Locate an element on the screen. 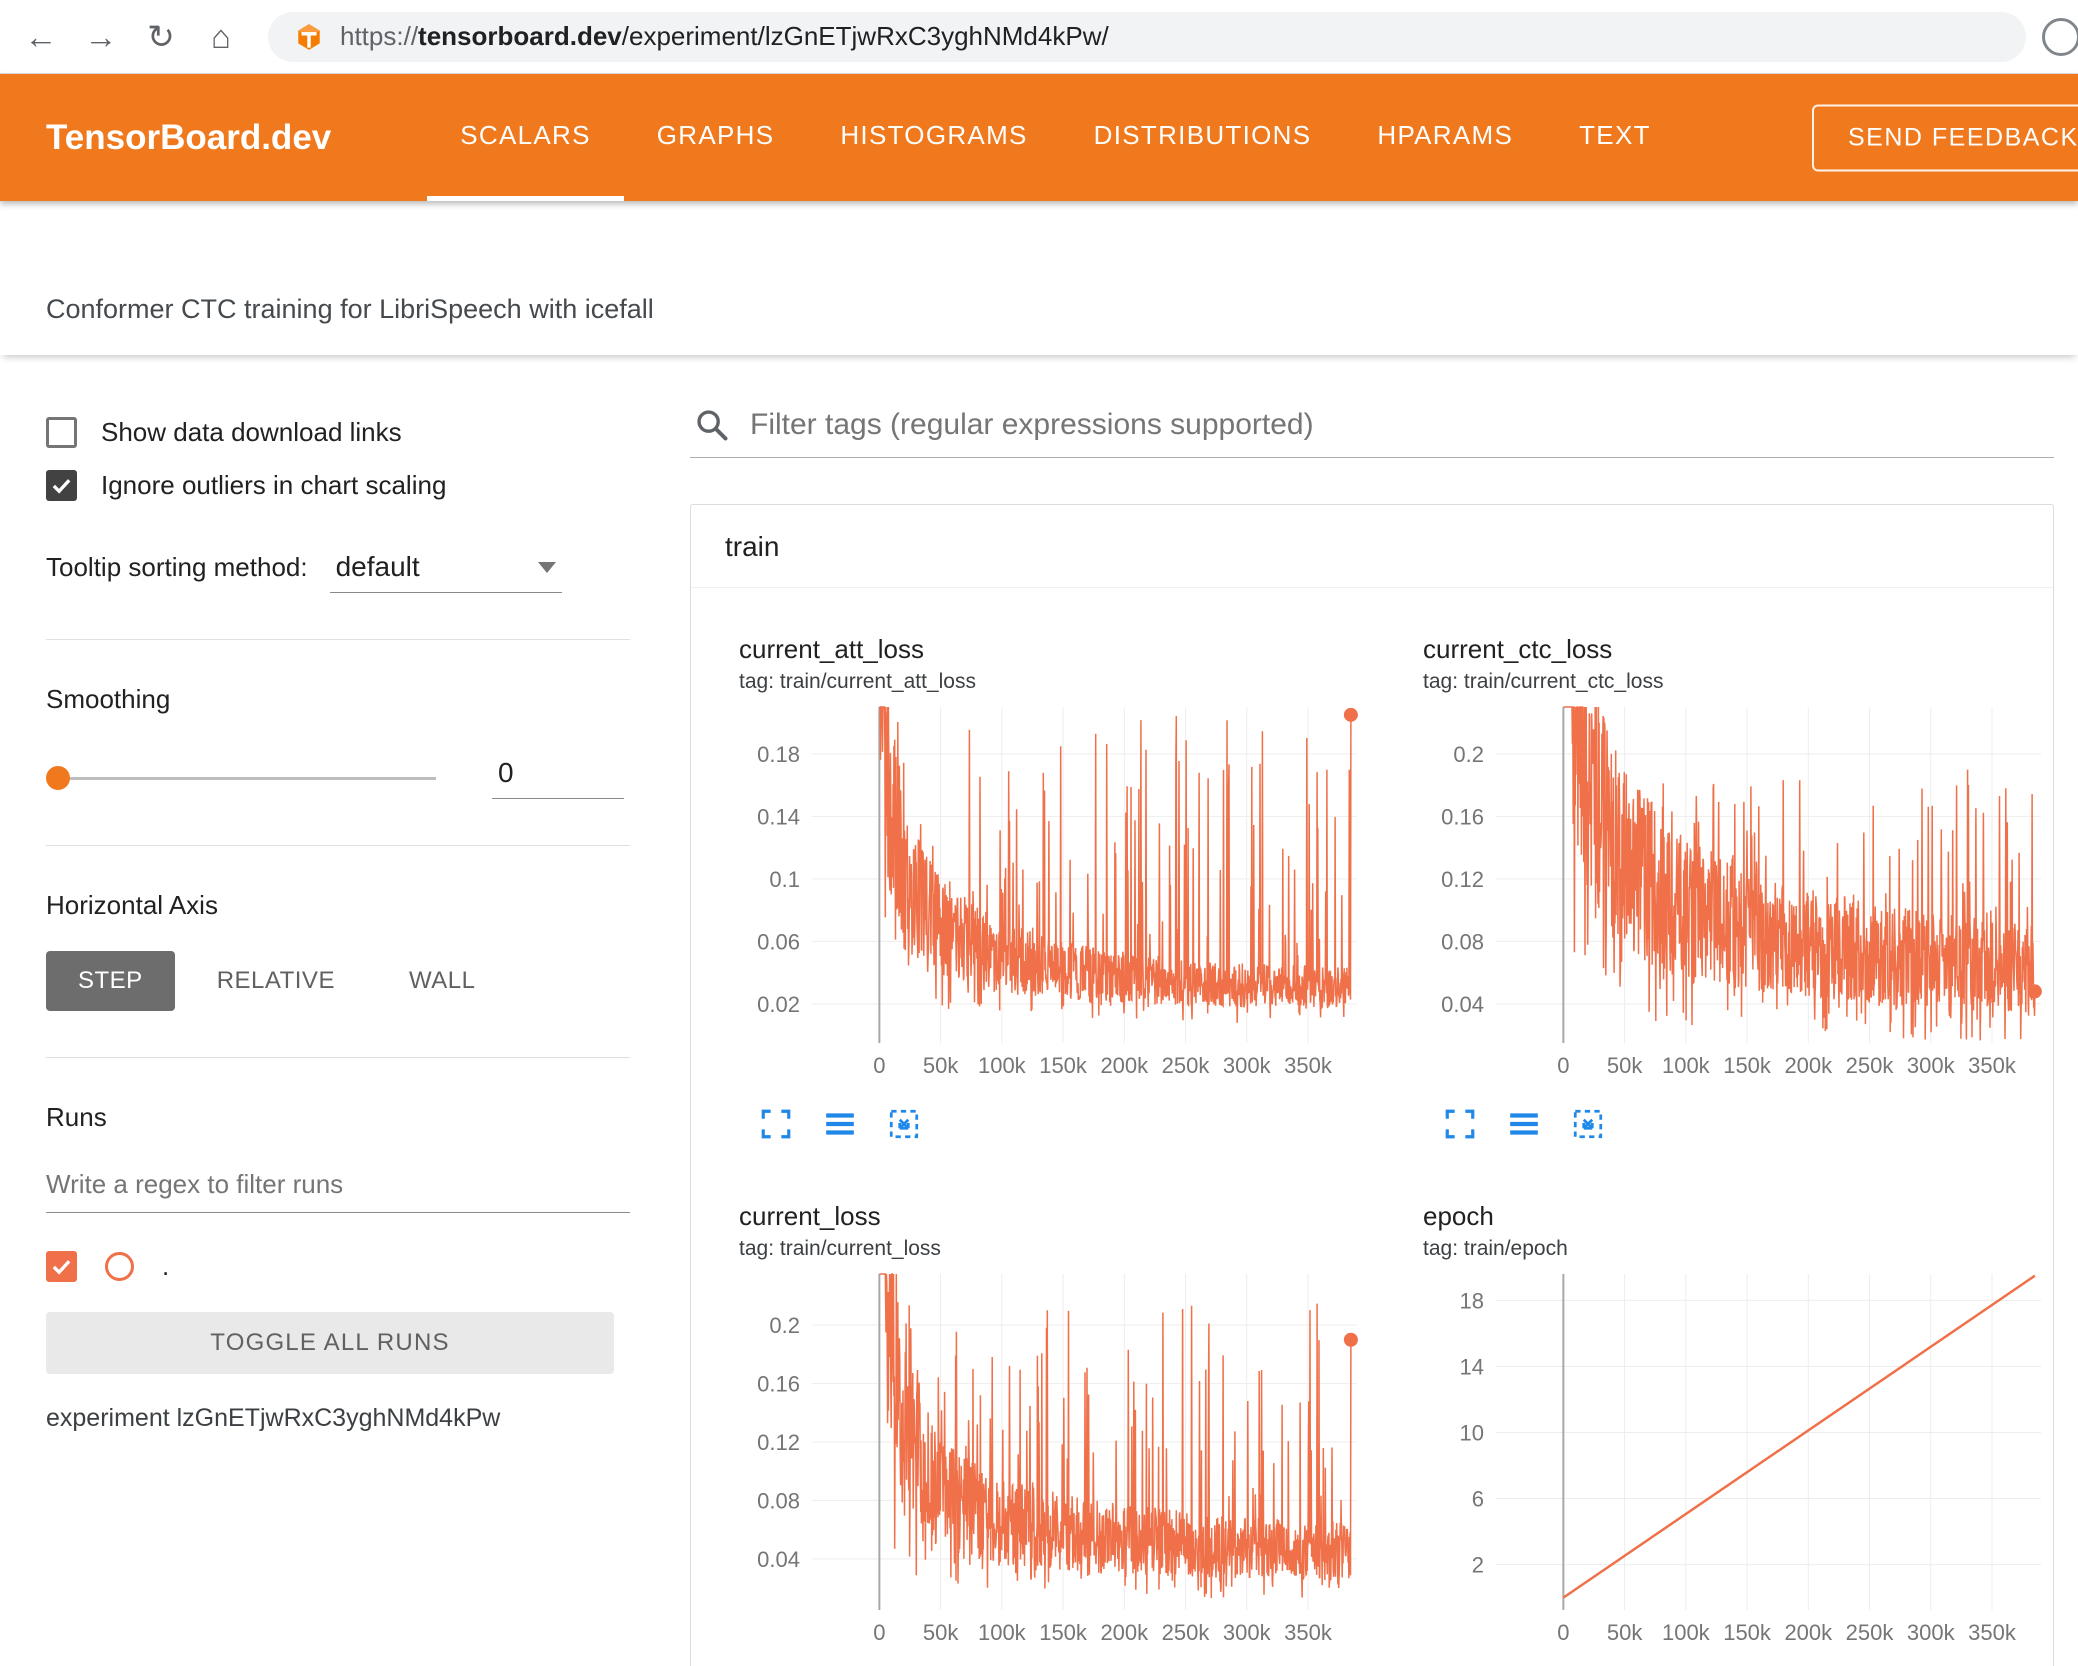  svg-text: 0.14 is located at coordinates (778, 816).